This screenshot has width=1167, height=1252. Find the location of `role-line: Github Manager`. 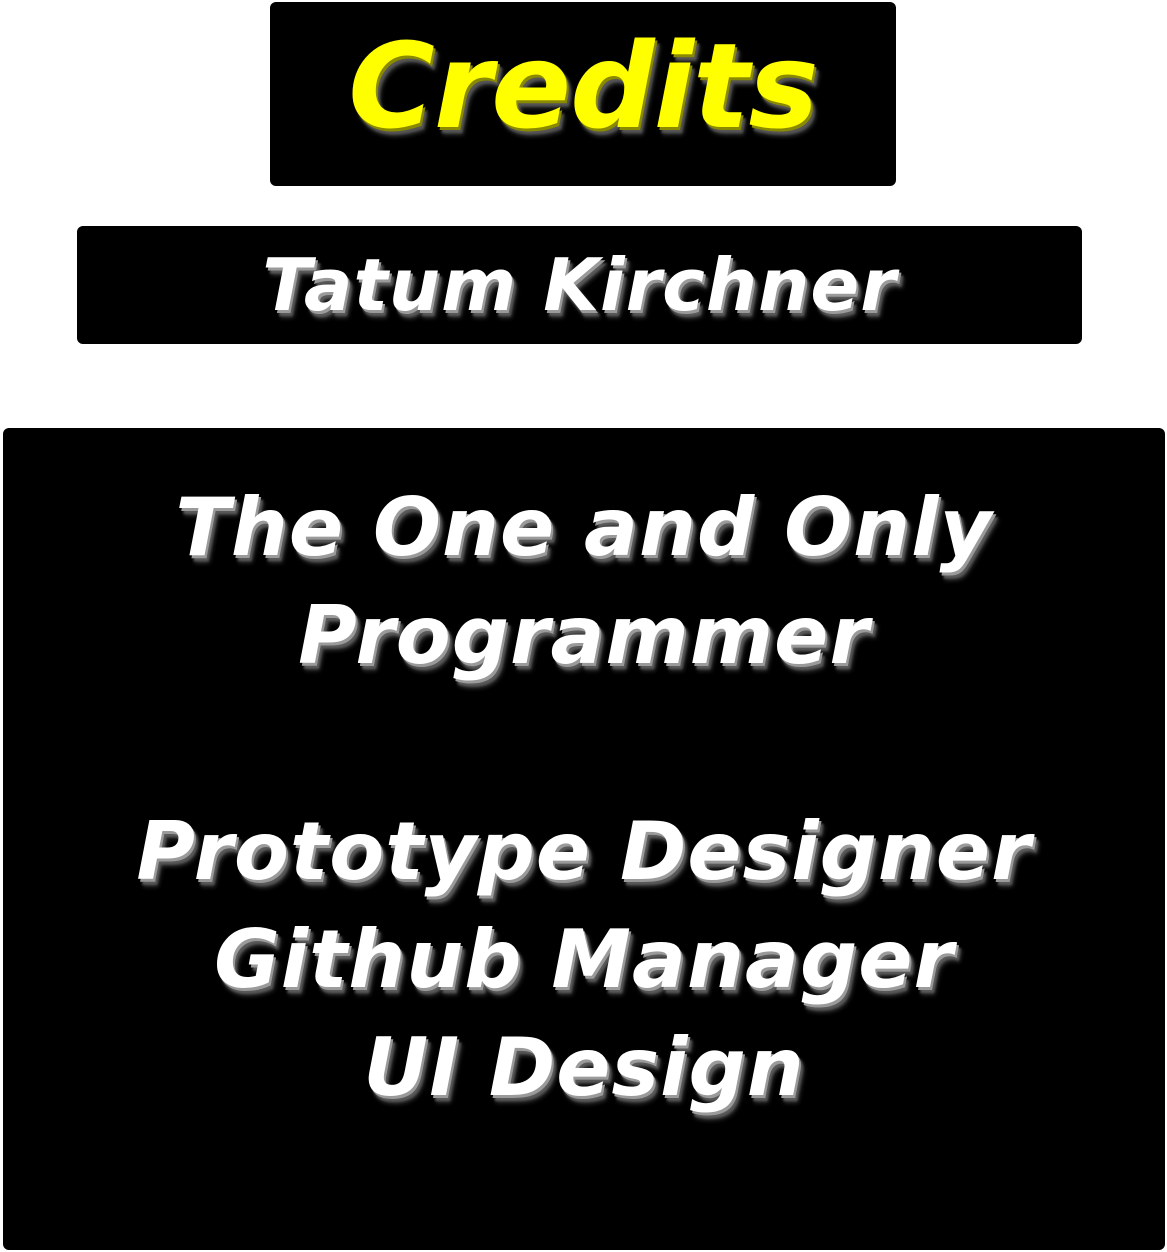

role-line: Github Manager is located at coordinates (584, 959).